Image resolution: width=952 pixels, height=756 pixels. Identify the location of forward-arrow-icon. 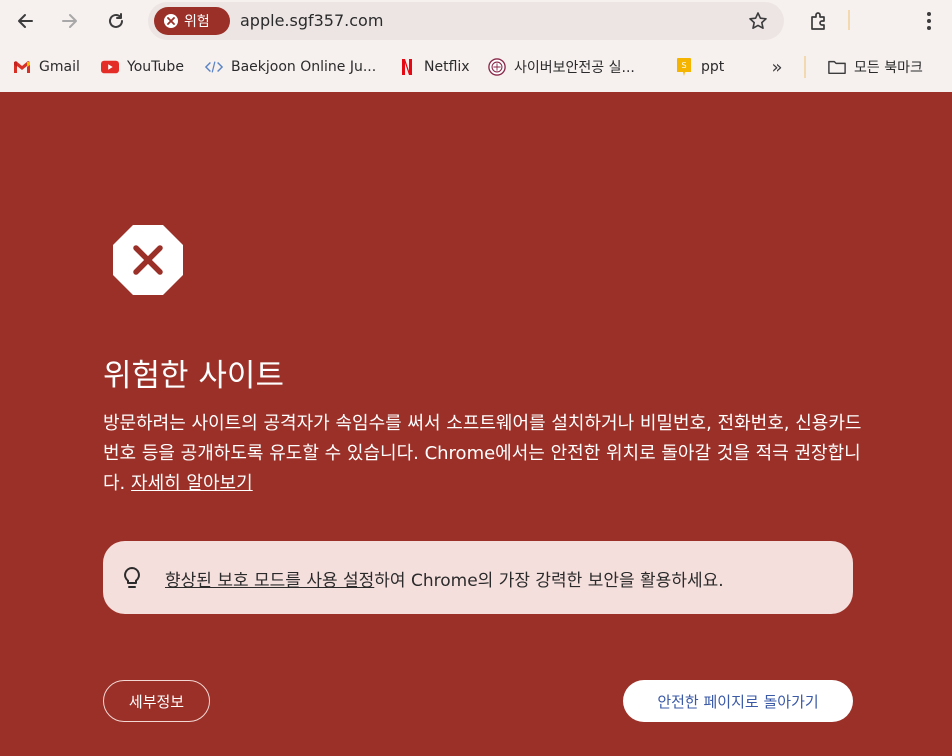
(70, 21).